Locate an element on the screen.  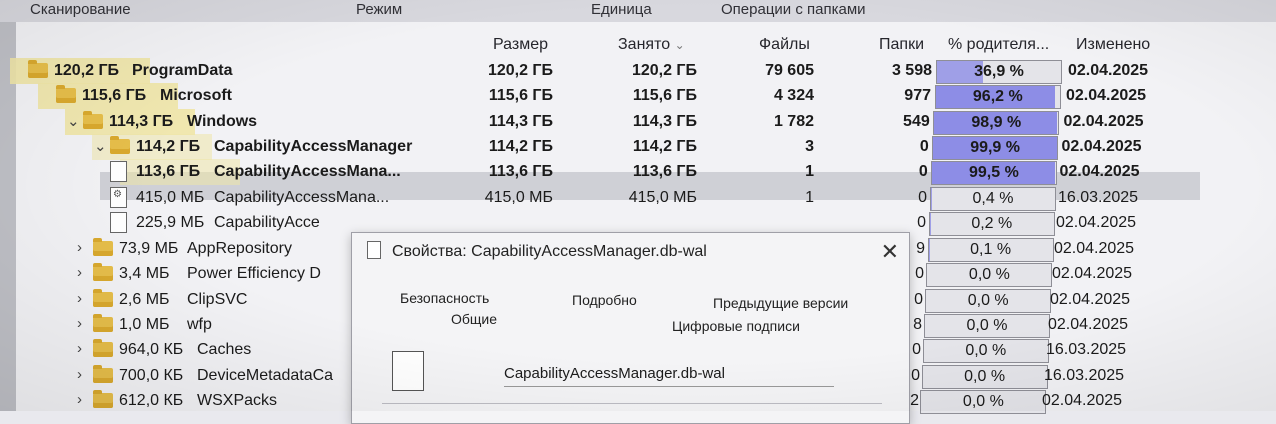
folders-cell: 8 is located at coordinates (917, 325).